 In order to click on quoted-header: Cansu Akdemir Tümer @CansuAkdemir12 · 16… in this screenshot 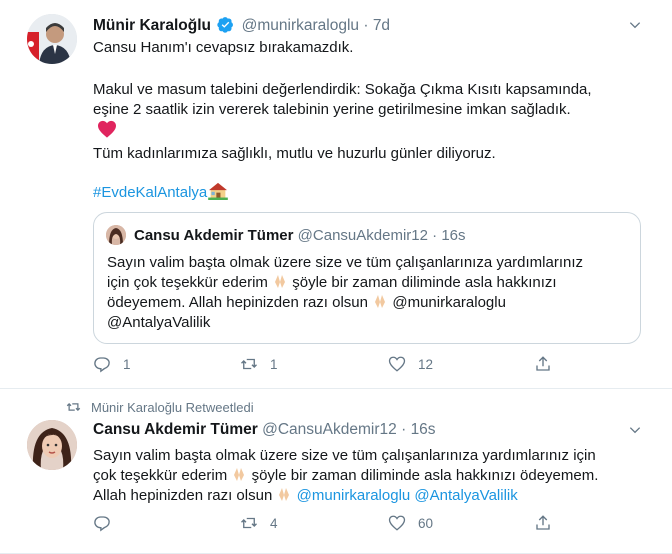, I will do `click(300, 235)`.